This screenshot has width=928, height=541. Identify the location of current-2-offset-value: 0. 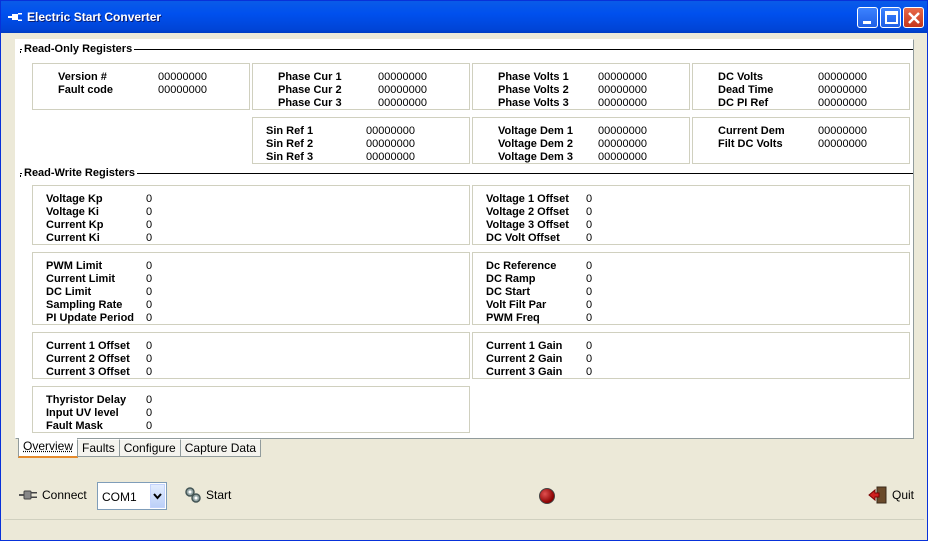
(149, 359).